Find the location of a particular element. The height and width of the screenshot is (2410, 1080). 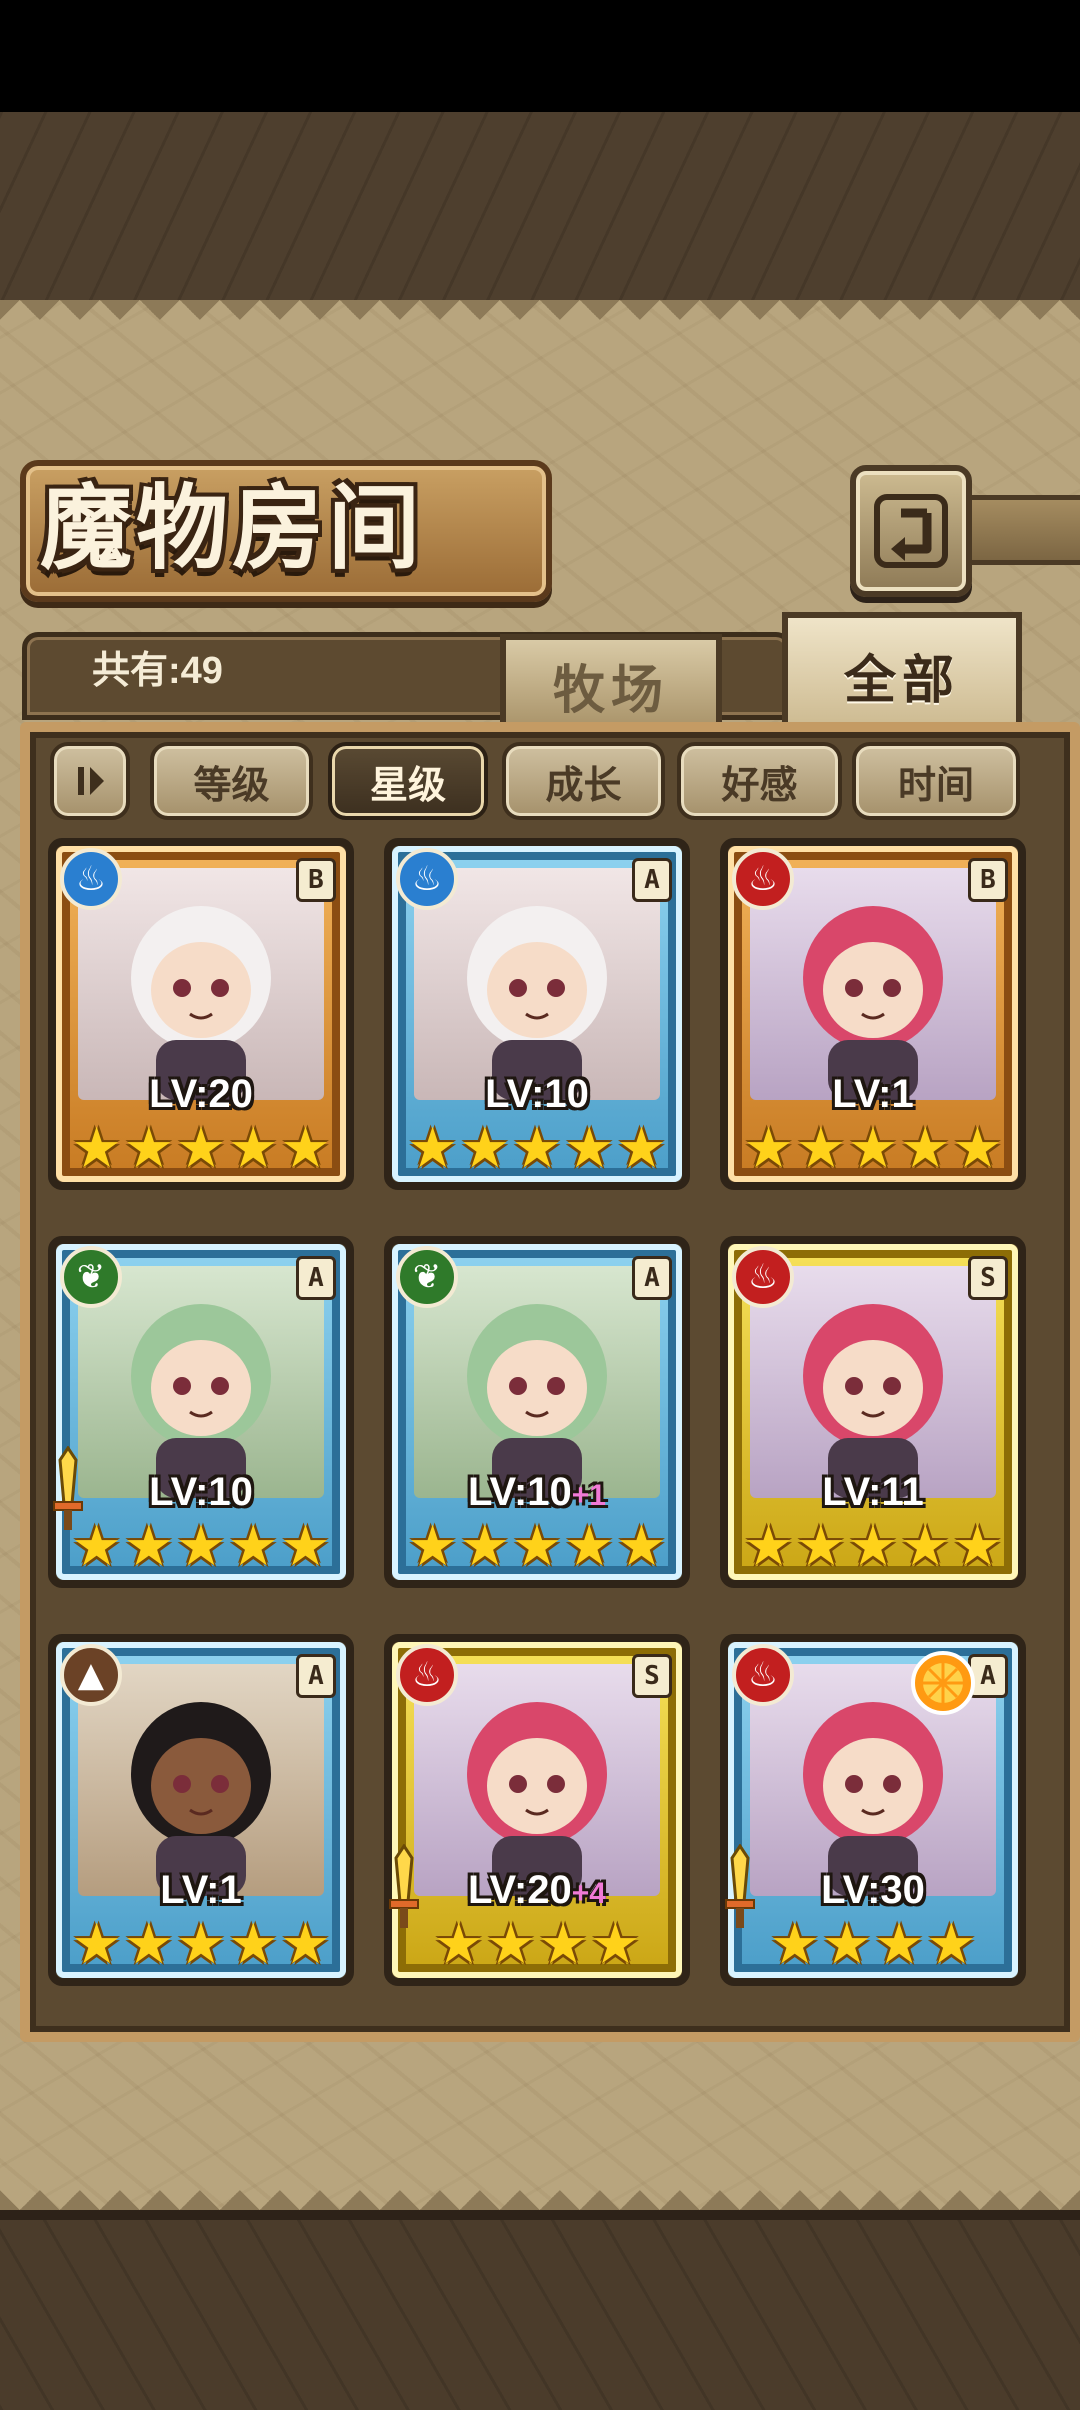

filter-level-button: 等级 is located at coordinates (231, 781).